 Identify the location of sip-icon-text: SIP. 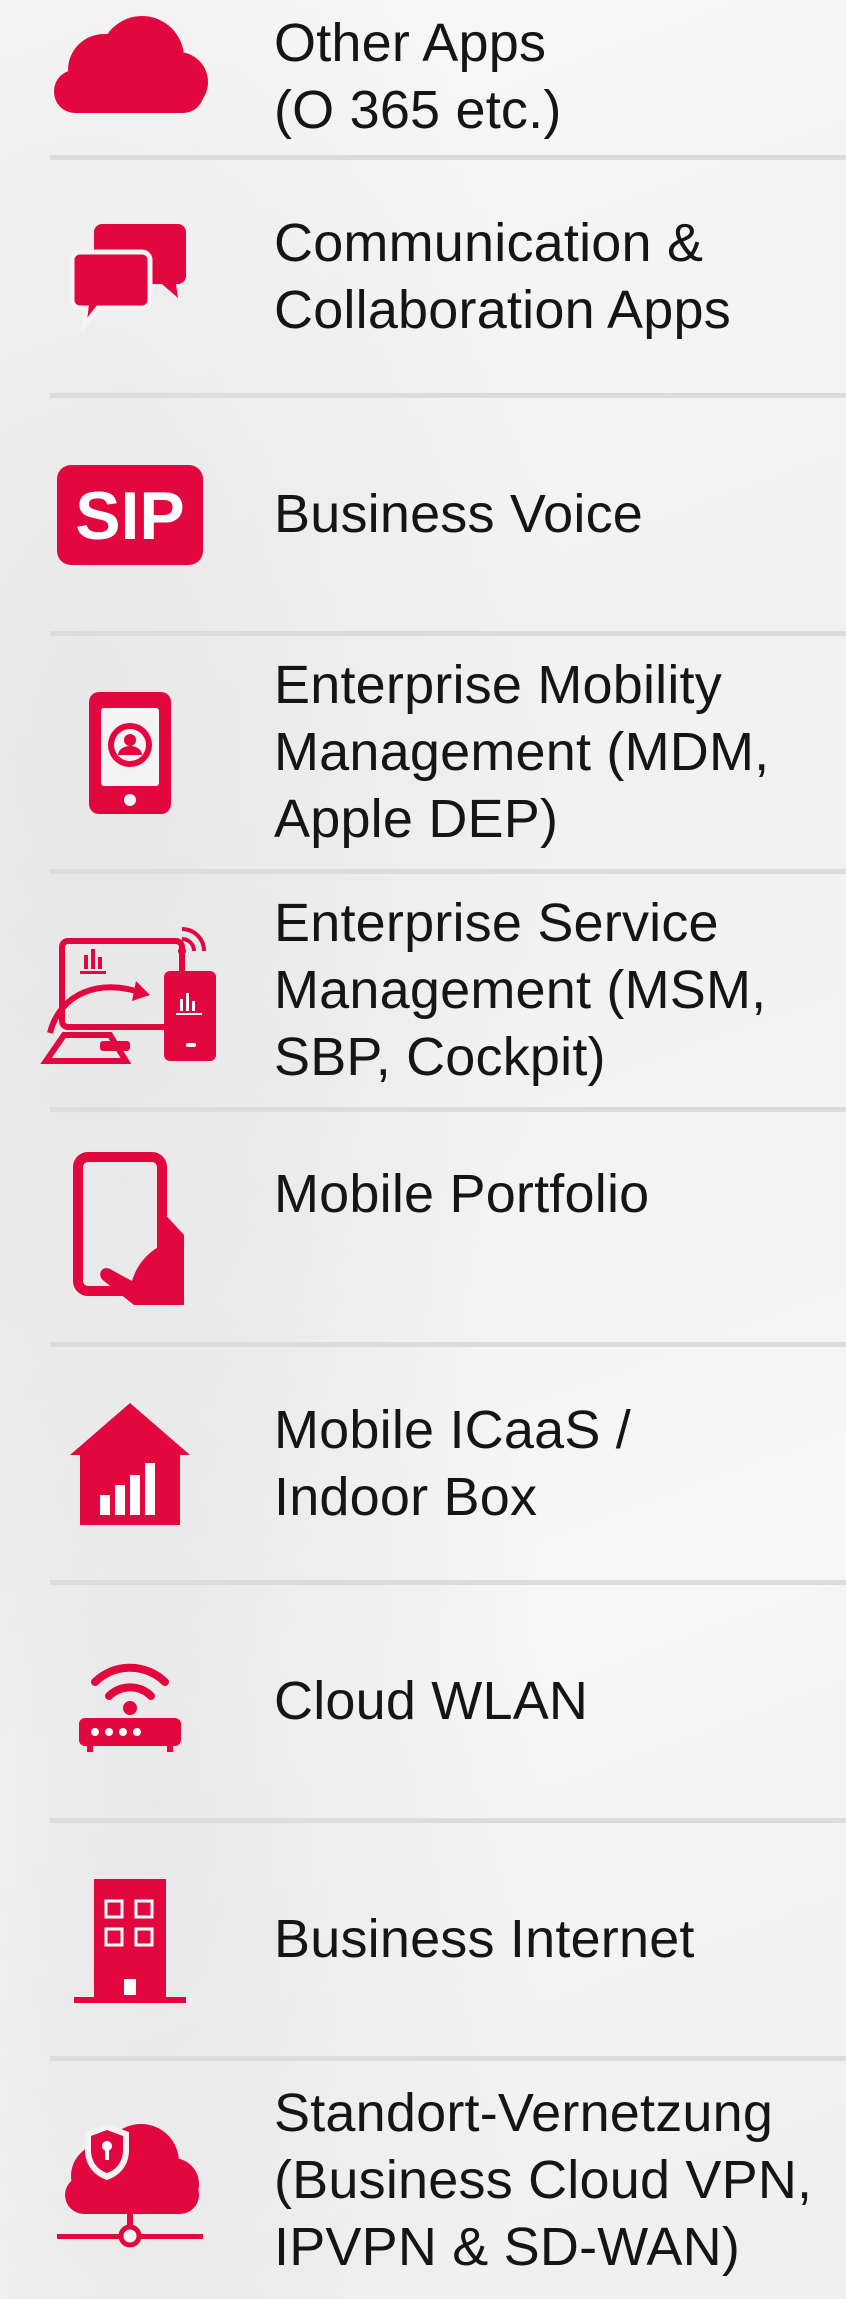
(130, 516).